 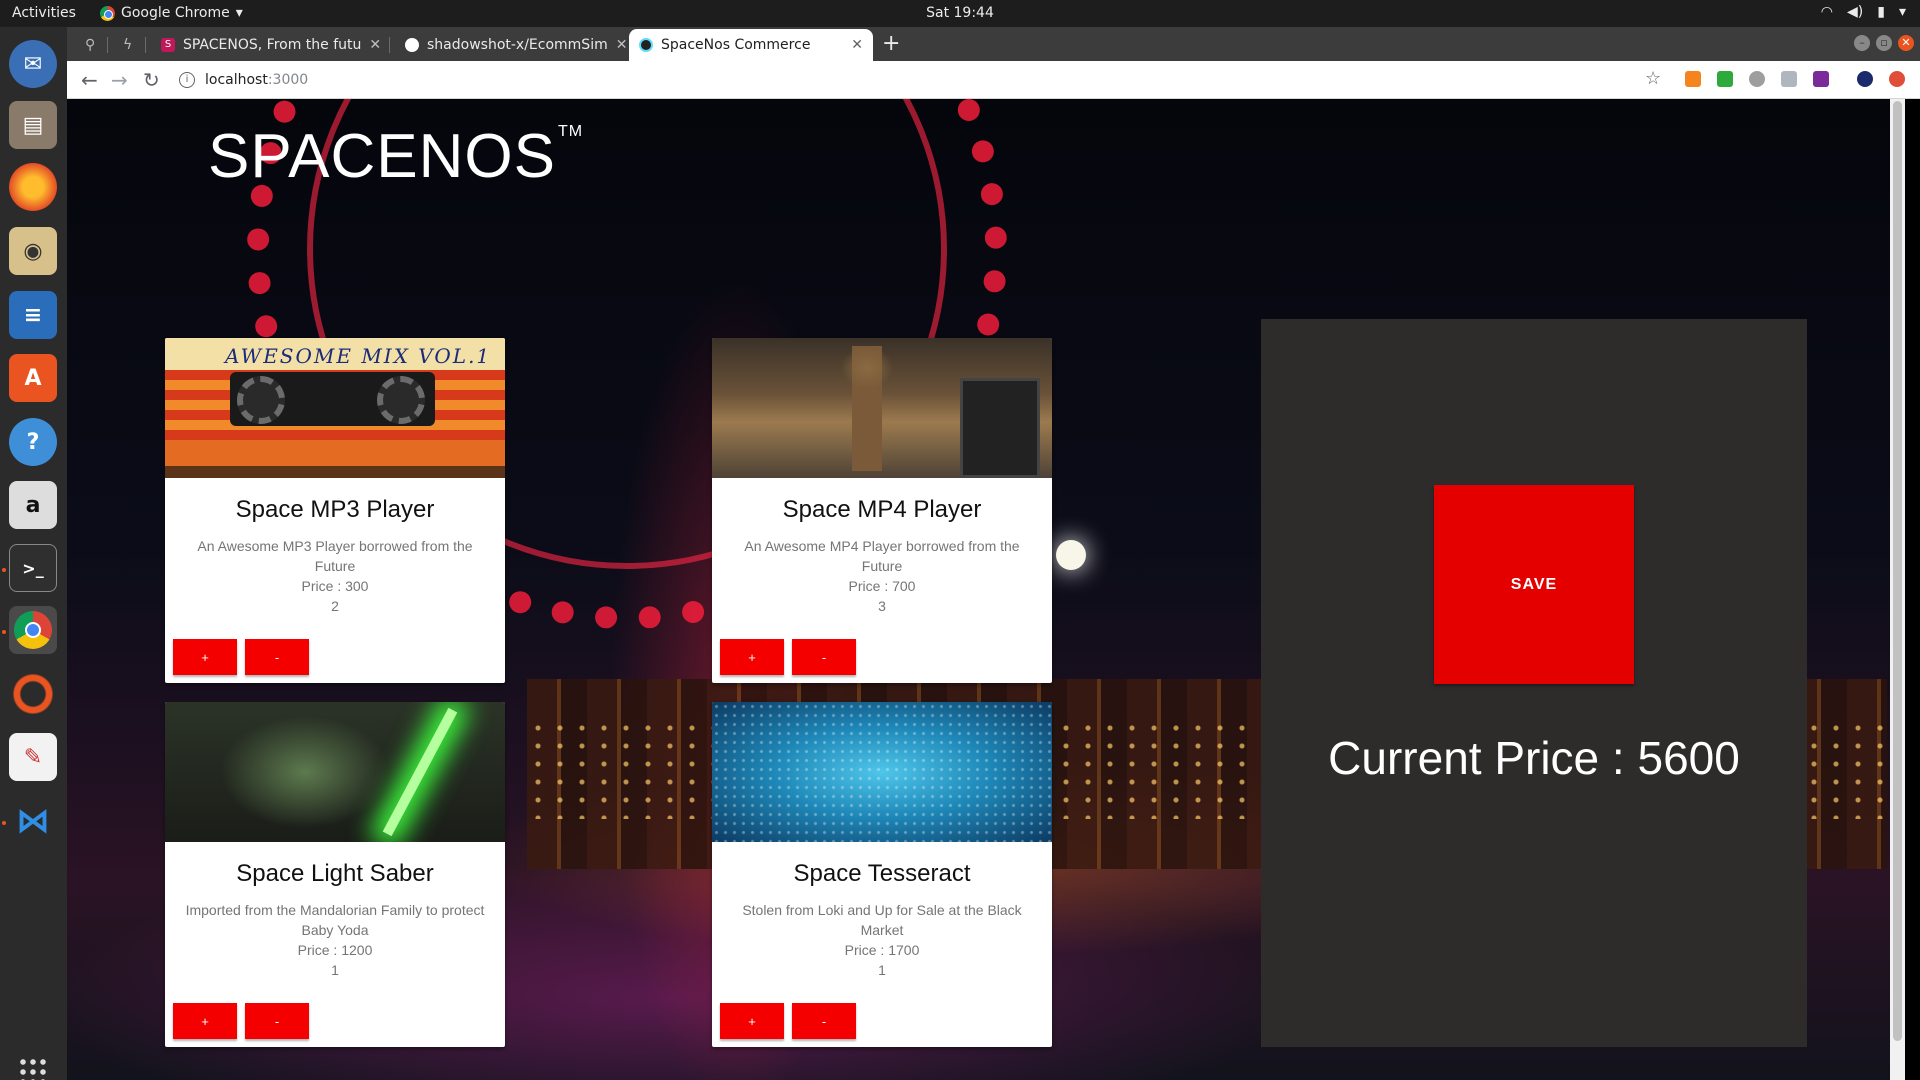 What do you see at coordinates (33, 694) in the screenshot?
I see `software-updater-icon` at bounding box center [33, 694].